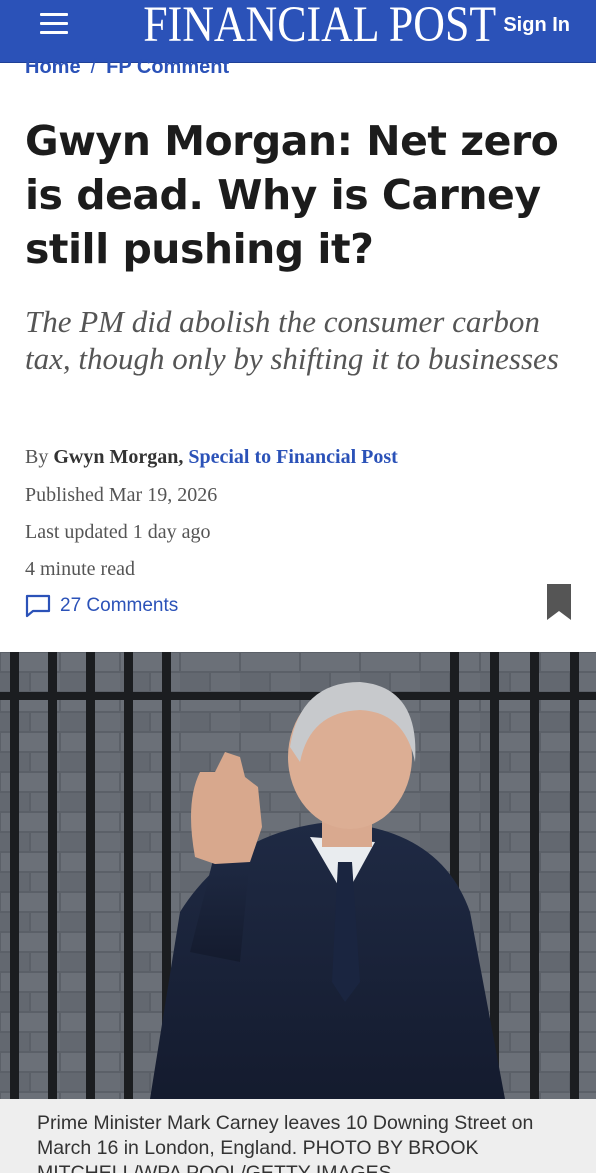 This screenshot has height=1173, width=596. What do you see at coordinates (53, 67) in the screenshot?
I see `breadcrumb-home-link: Home` at bounding box center [53, 67].